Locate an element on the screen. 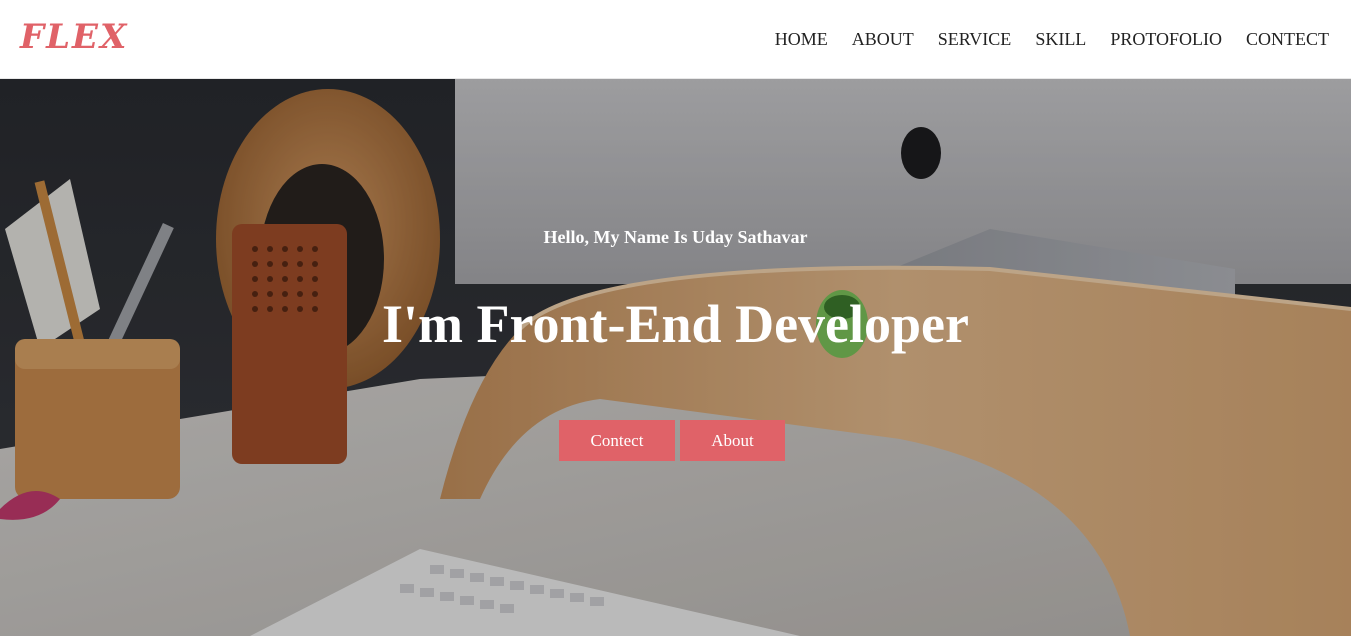  hero-buttons: Contect About is located at coordinates (672, 440).